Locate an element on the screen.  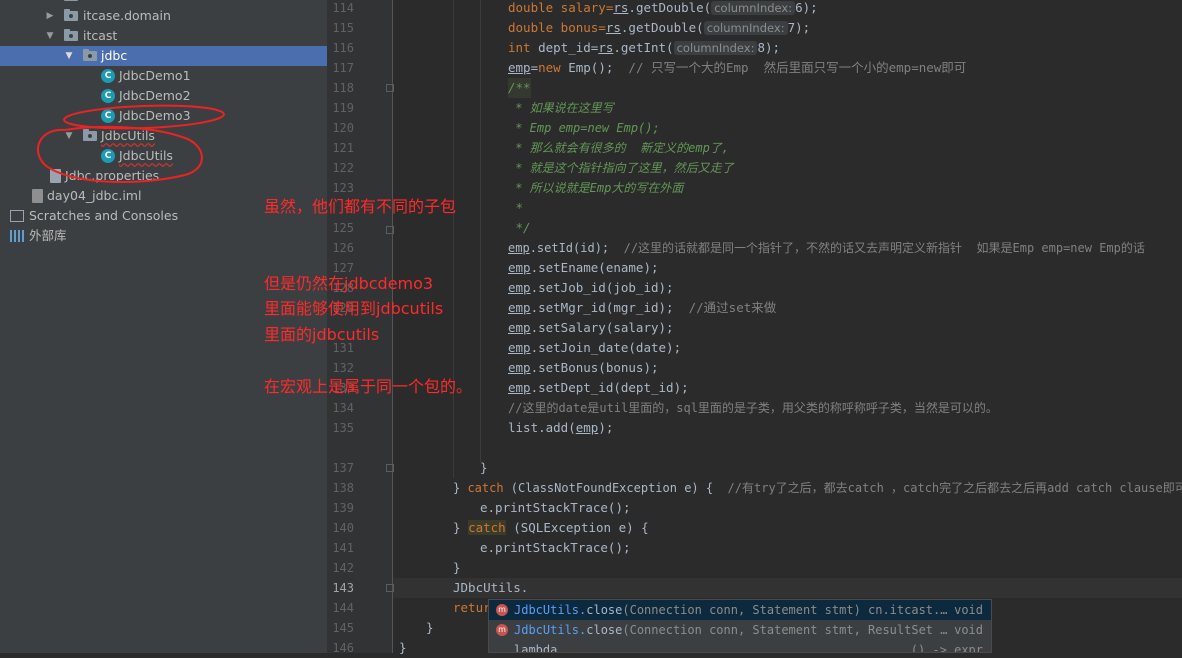
code-line-128: emp.setJob_id(job_id); is located at coordinates (591, 288).